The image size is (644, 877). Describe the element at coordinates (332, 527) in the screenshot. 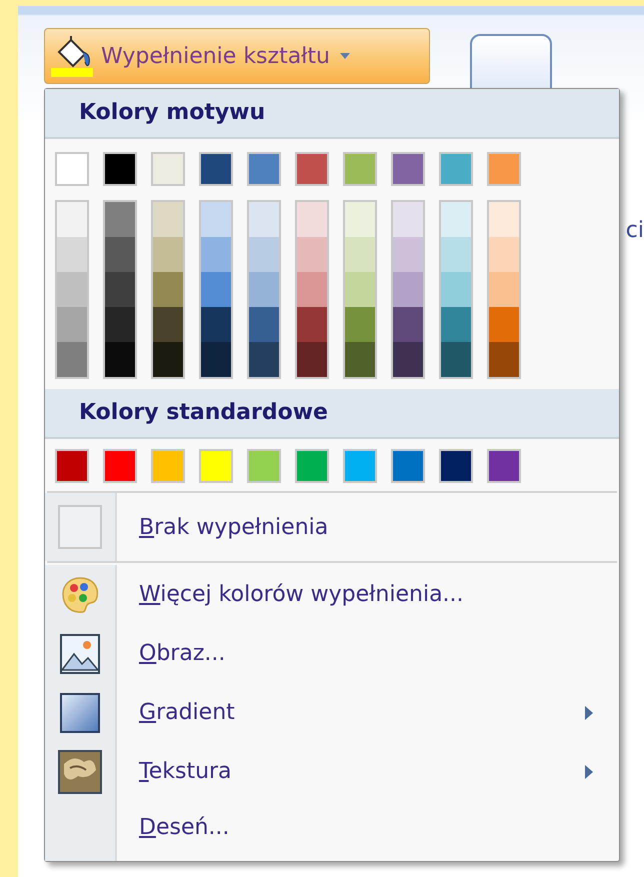

I see `menu-item: Brak wypełnienia` at that location.